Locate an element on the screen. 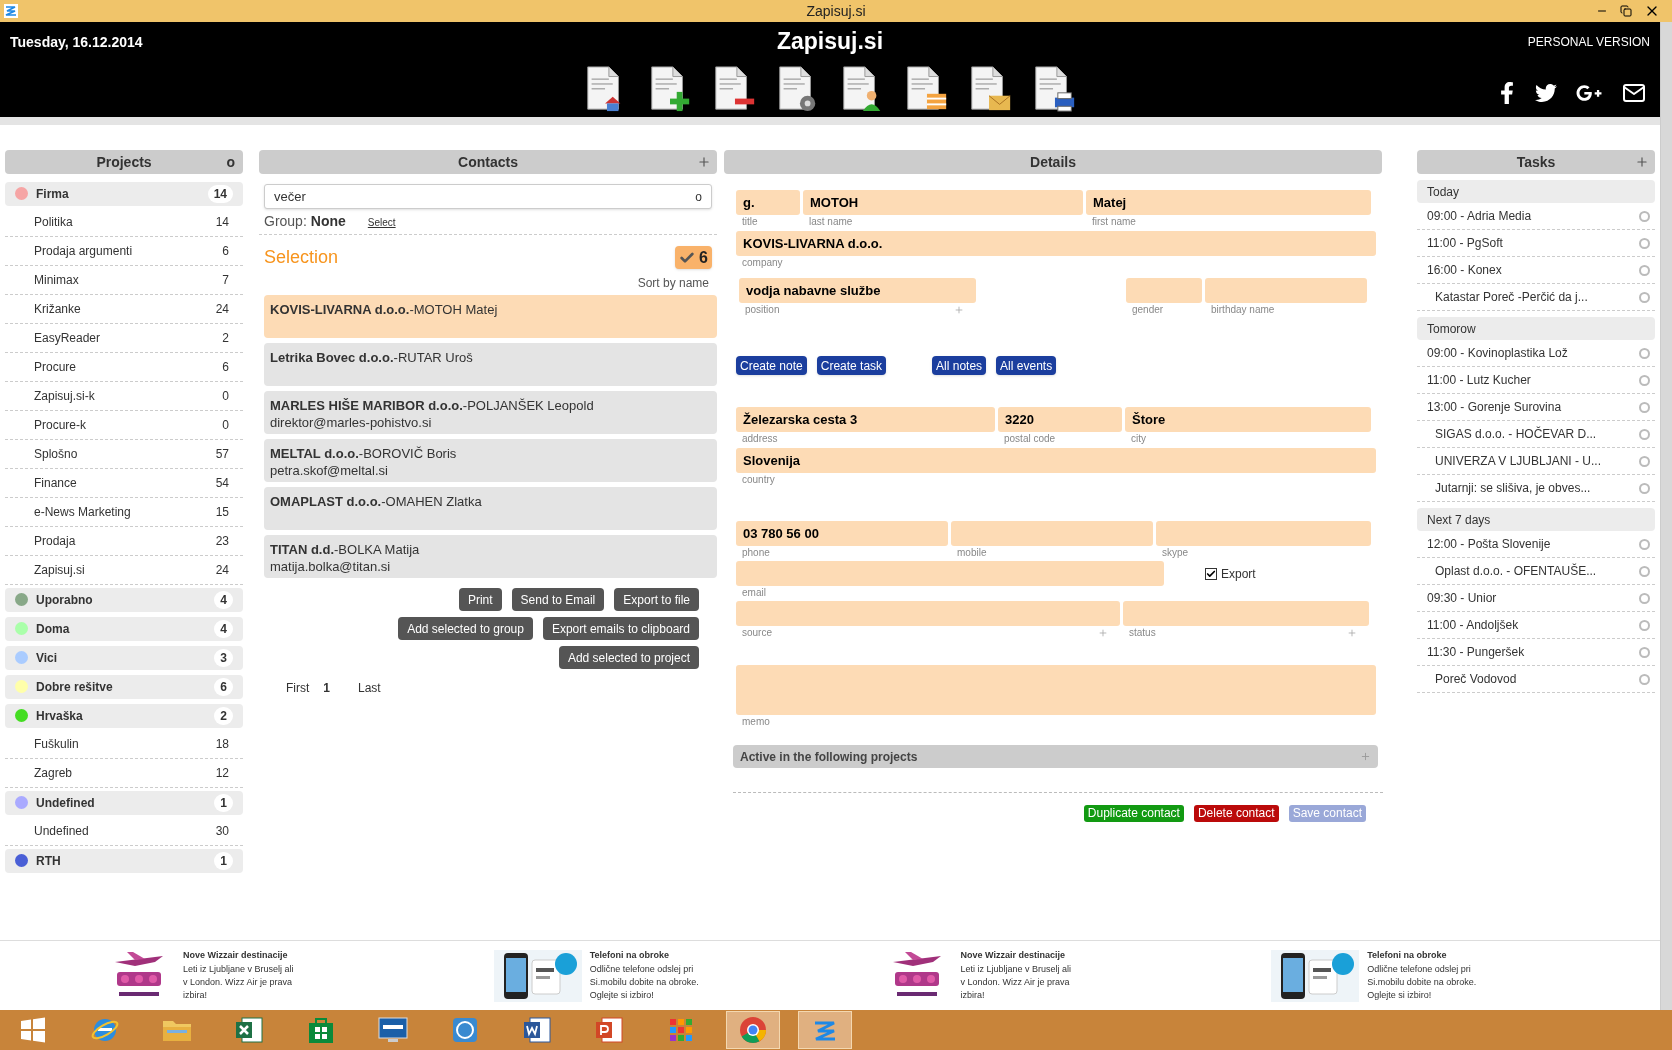  bird-icon is located at coordinates (1546, 93).